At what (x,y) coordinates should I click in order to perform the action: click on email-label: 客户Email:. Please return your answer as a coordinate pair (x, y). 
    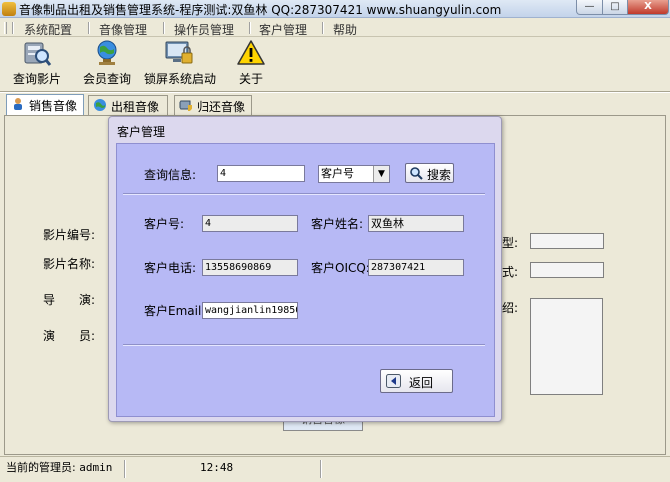
    Looking at the image, I should click on (175, 311).